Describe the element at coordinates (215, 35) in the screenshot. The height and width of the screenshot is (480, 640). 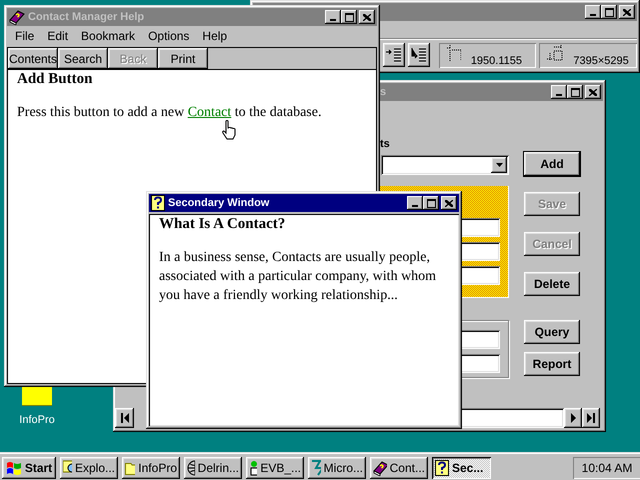
I see `menu-item: Help` at that location.